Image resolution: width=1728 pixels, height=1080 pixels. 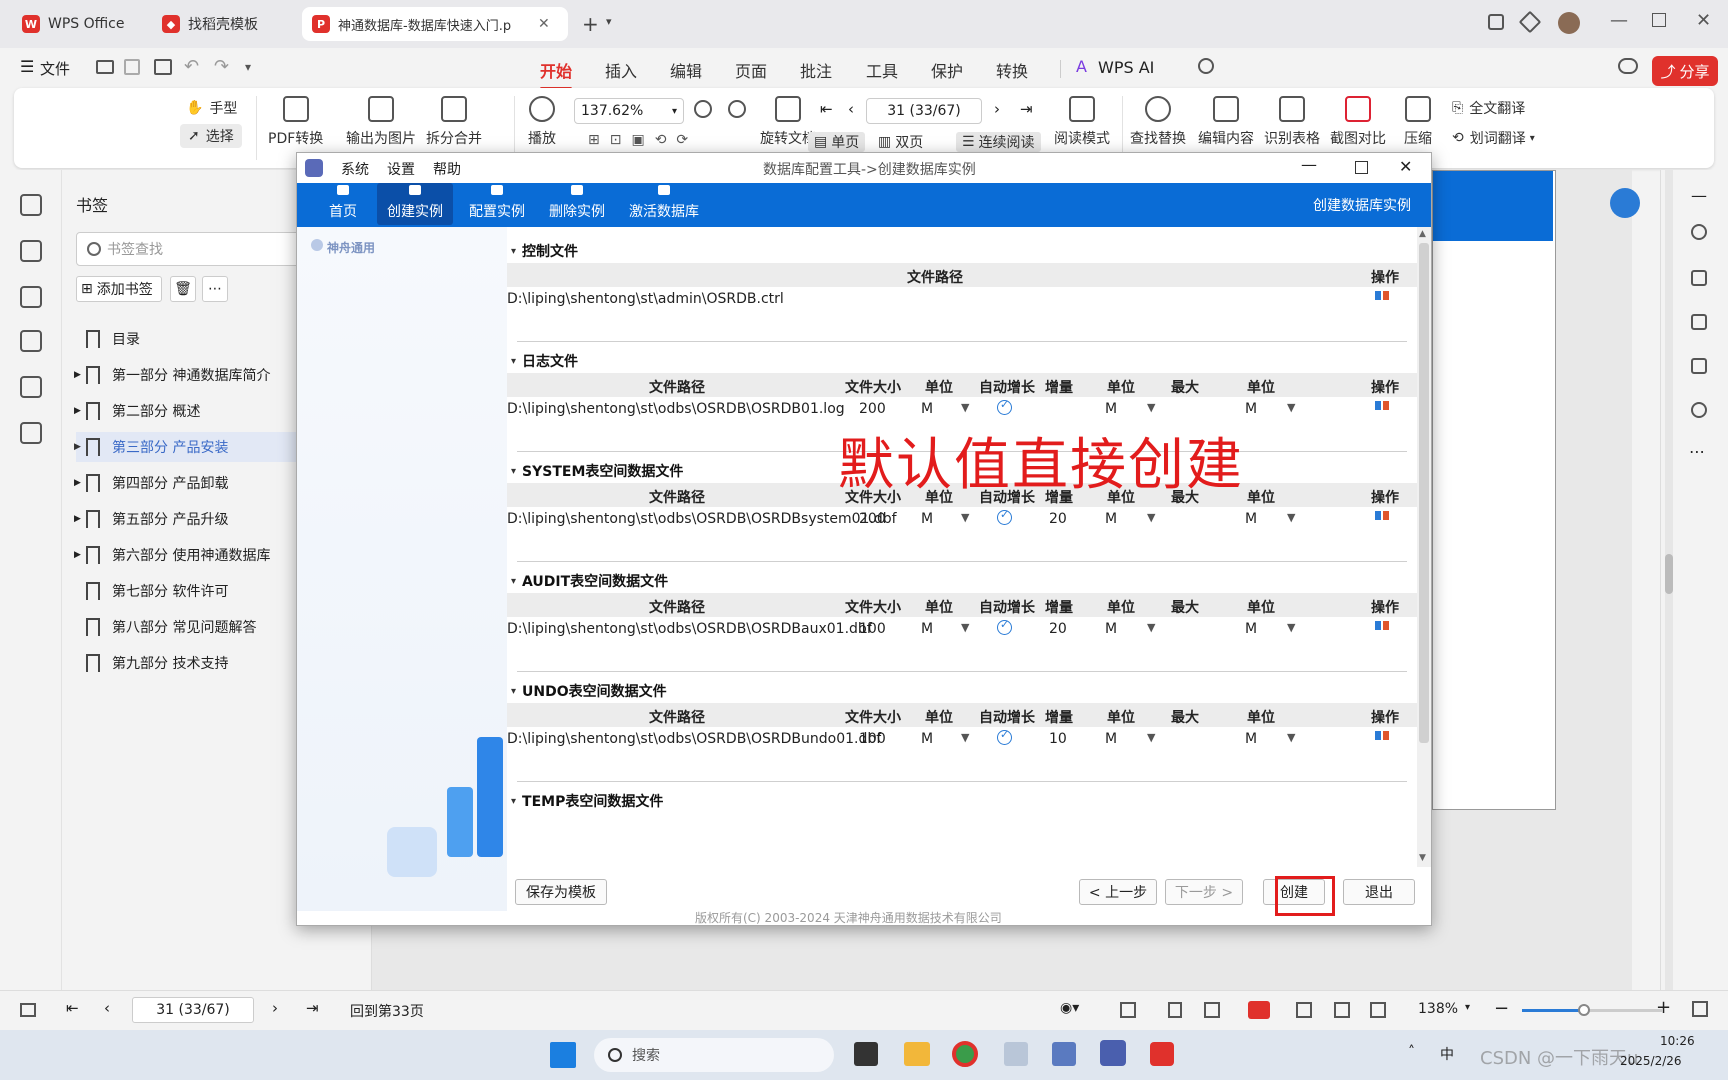 What do you see at coordinates (1012, 70) in the screenshot?
I see `menu-convert: 转换` at bounding box center [1012, 70].